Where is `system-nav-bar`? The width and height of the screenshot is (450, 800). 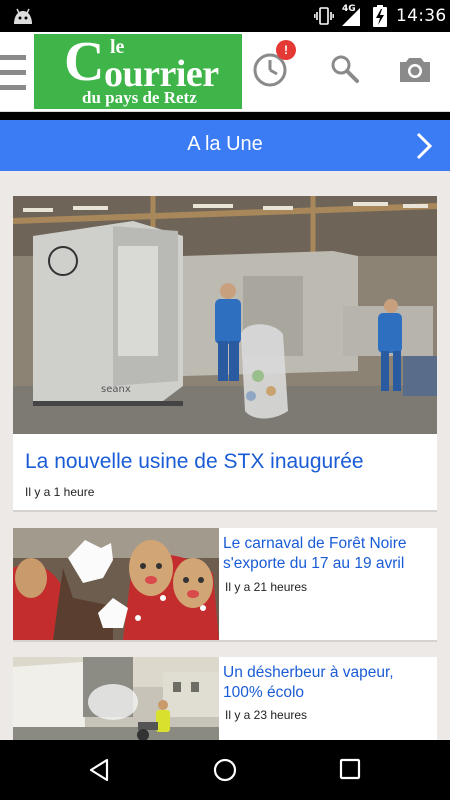 system-nav-bar is located at coordinates (225, 770).